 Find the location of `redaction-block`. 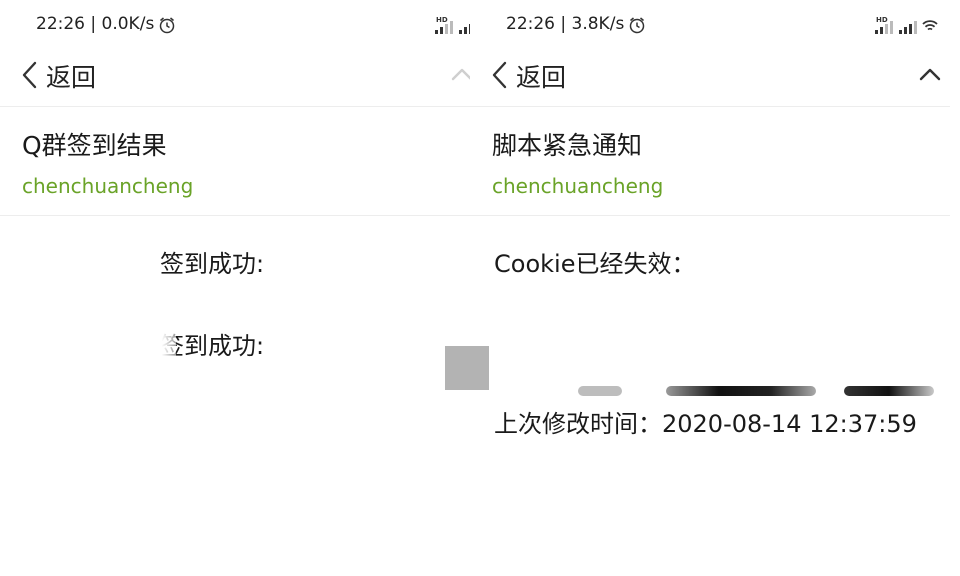

redaction-block is located at coordinates (467, 368).